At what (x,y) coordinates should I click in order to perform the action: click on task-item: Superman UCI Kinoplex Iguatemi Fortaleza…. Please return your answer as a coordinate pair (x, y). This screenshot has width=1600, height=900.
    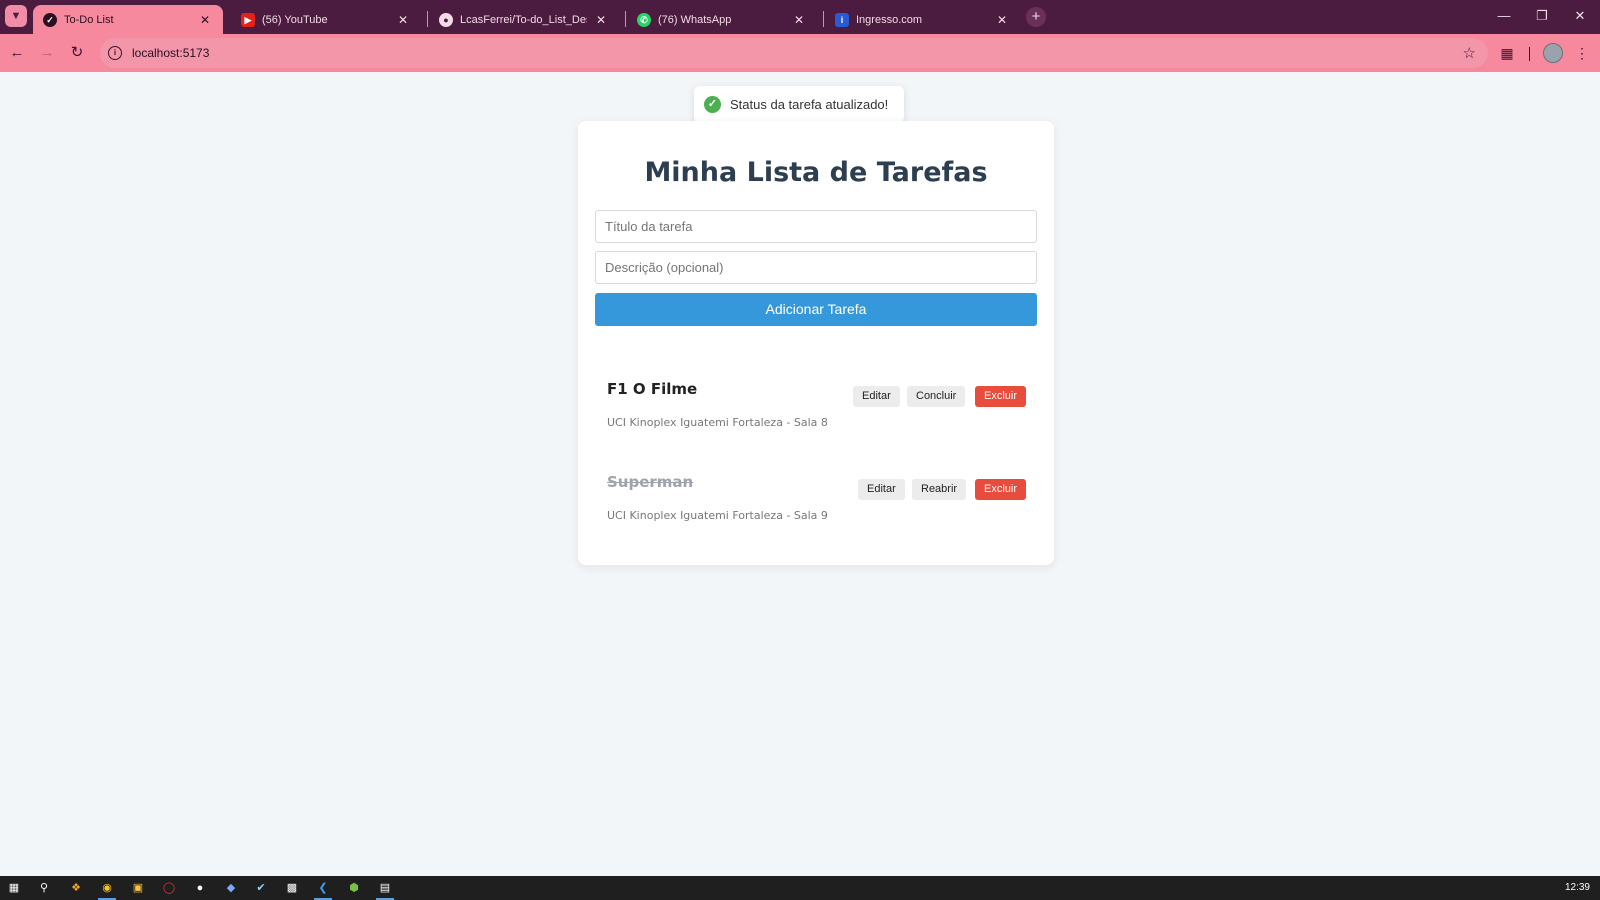
    Looking at the image, I should click on (816, 513).